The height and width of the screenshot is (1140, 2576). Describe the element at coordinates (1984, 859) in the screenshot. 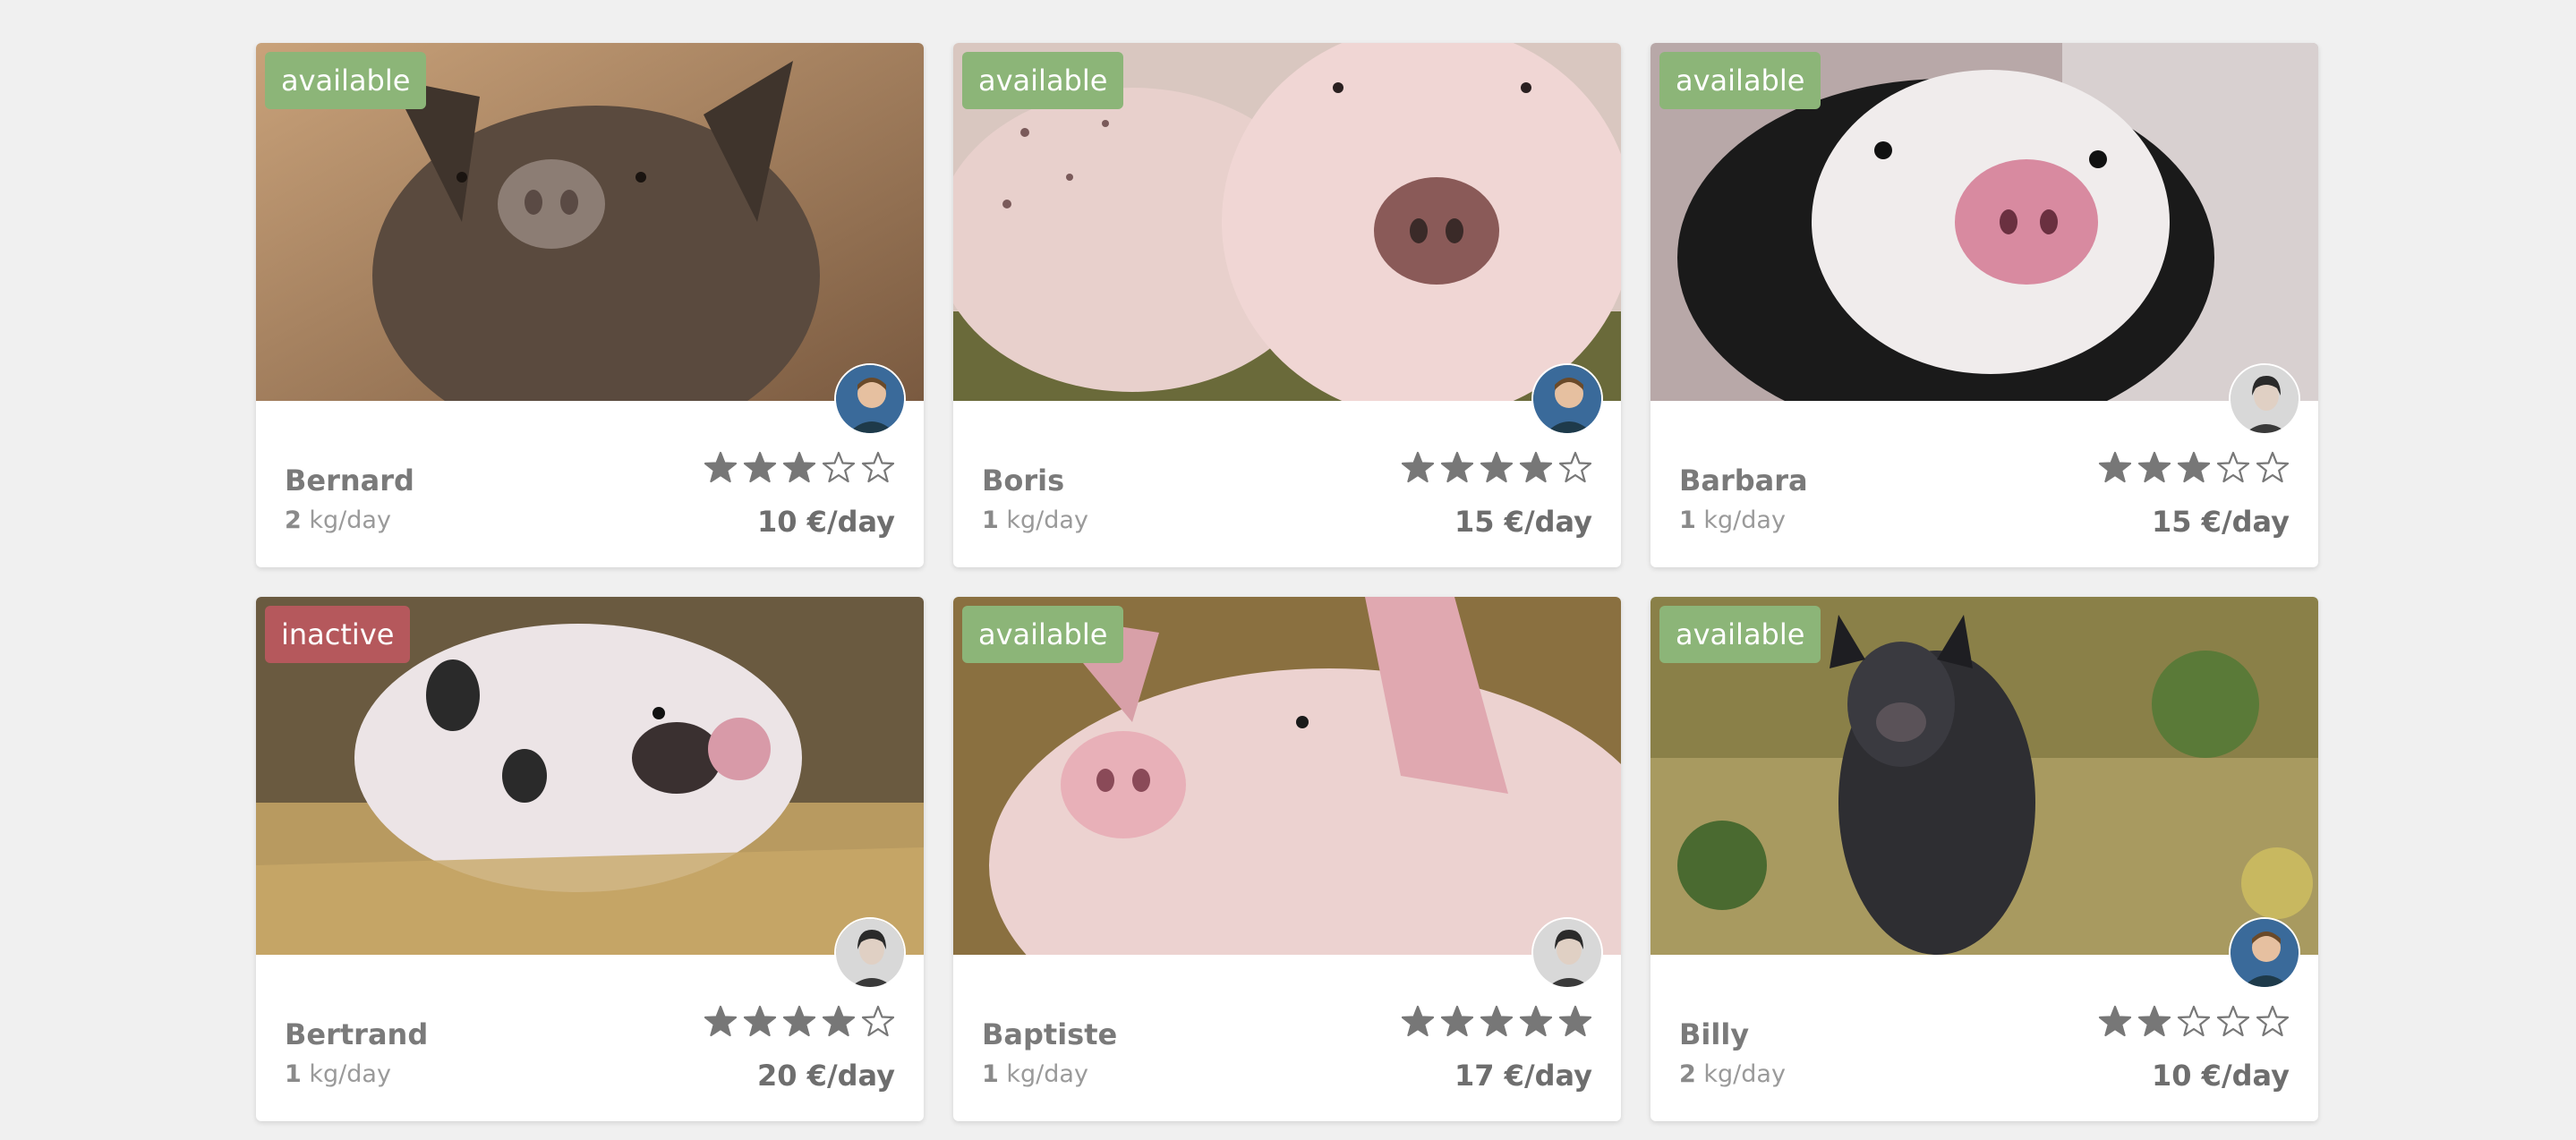

I see `pig-card: available Billy 2 kg/day 10 €/day` at that location.